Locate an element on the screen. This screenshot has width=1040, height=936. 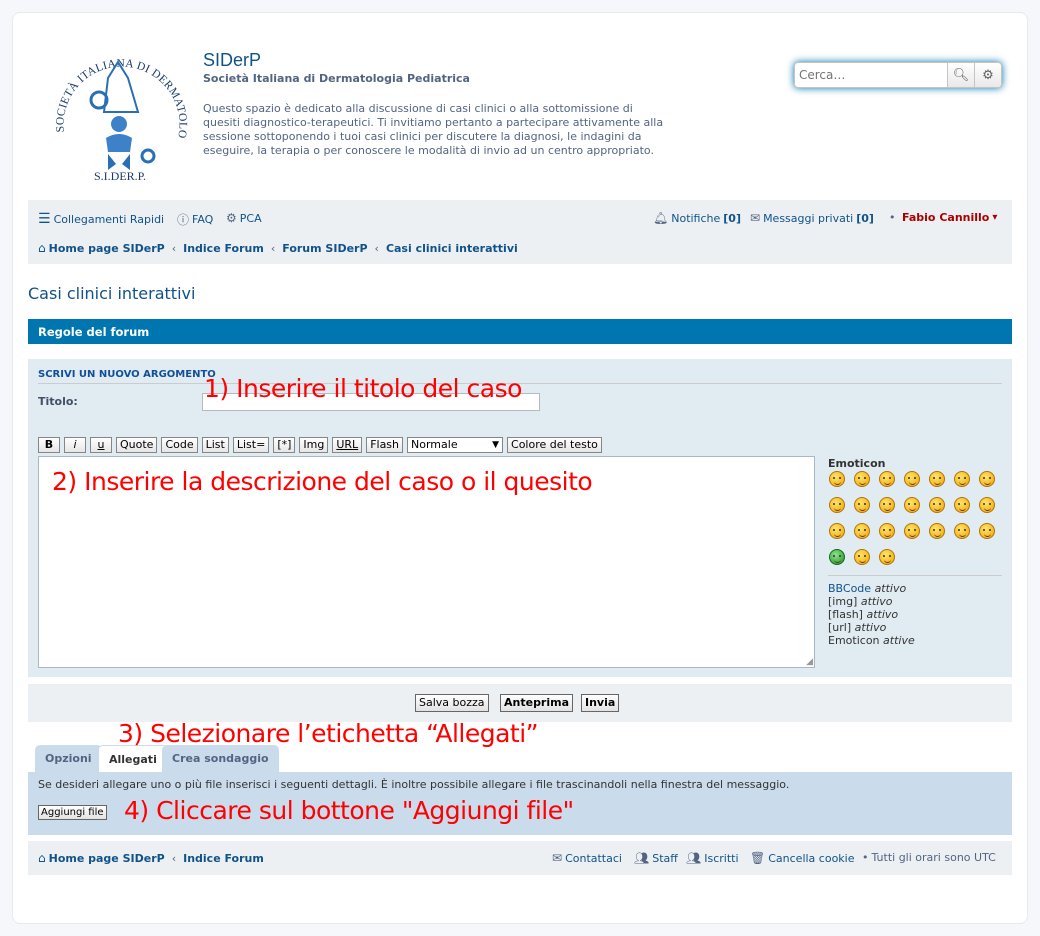
staff-label: Staff is located at coordinates (665, 858).